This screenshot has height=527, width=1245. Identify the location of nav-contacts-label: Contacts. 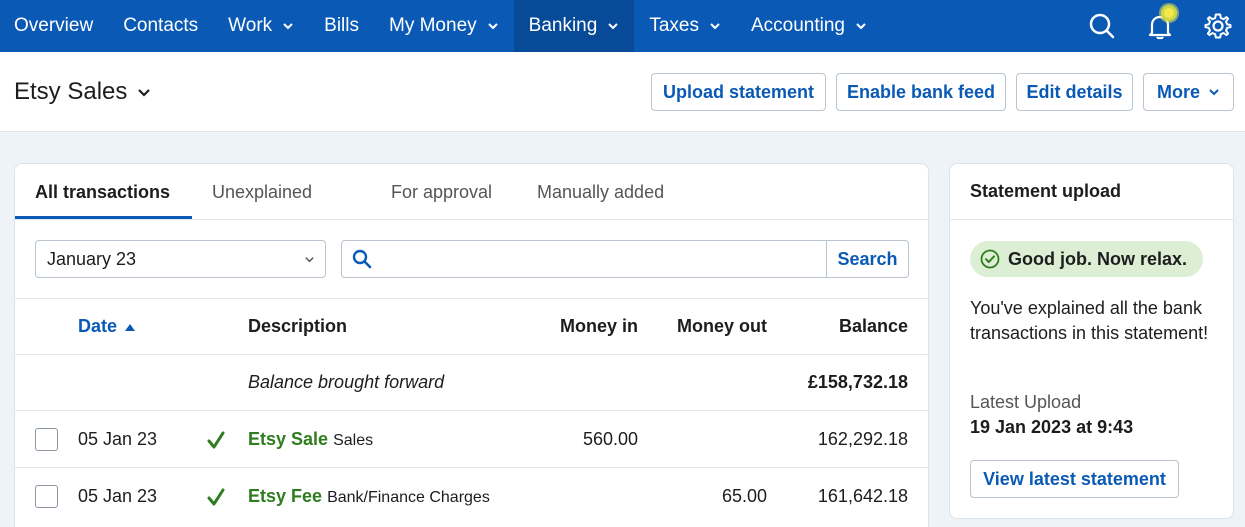
(161, 25).